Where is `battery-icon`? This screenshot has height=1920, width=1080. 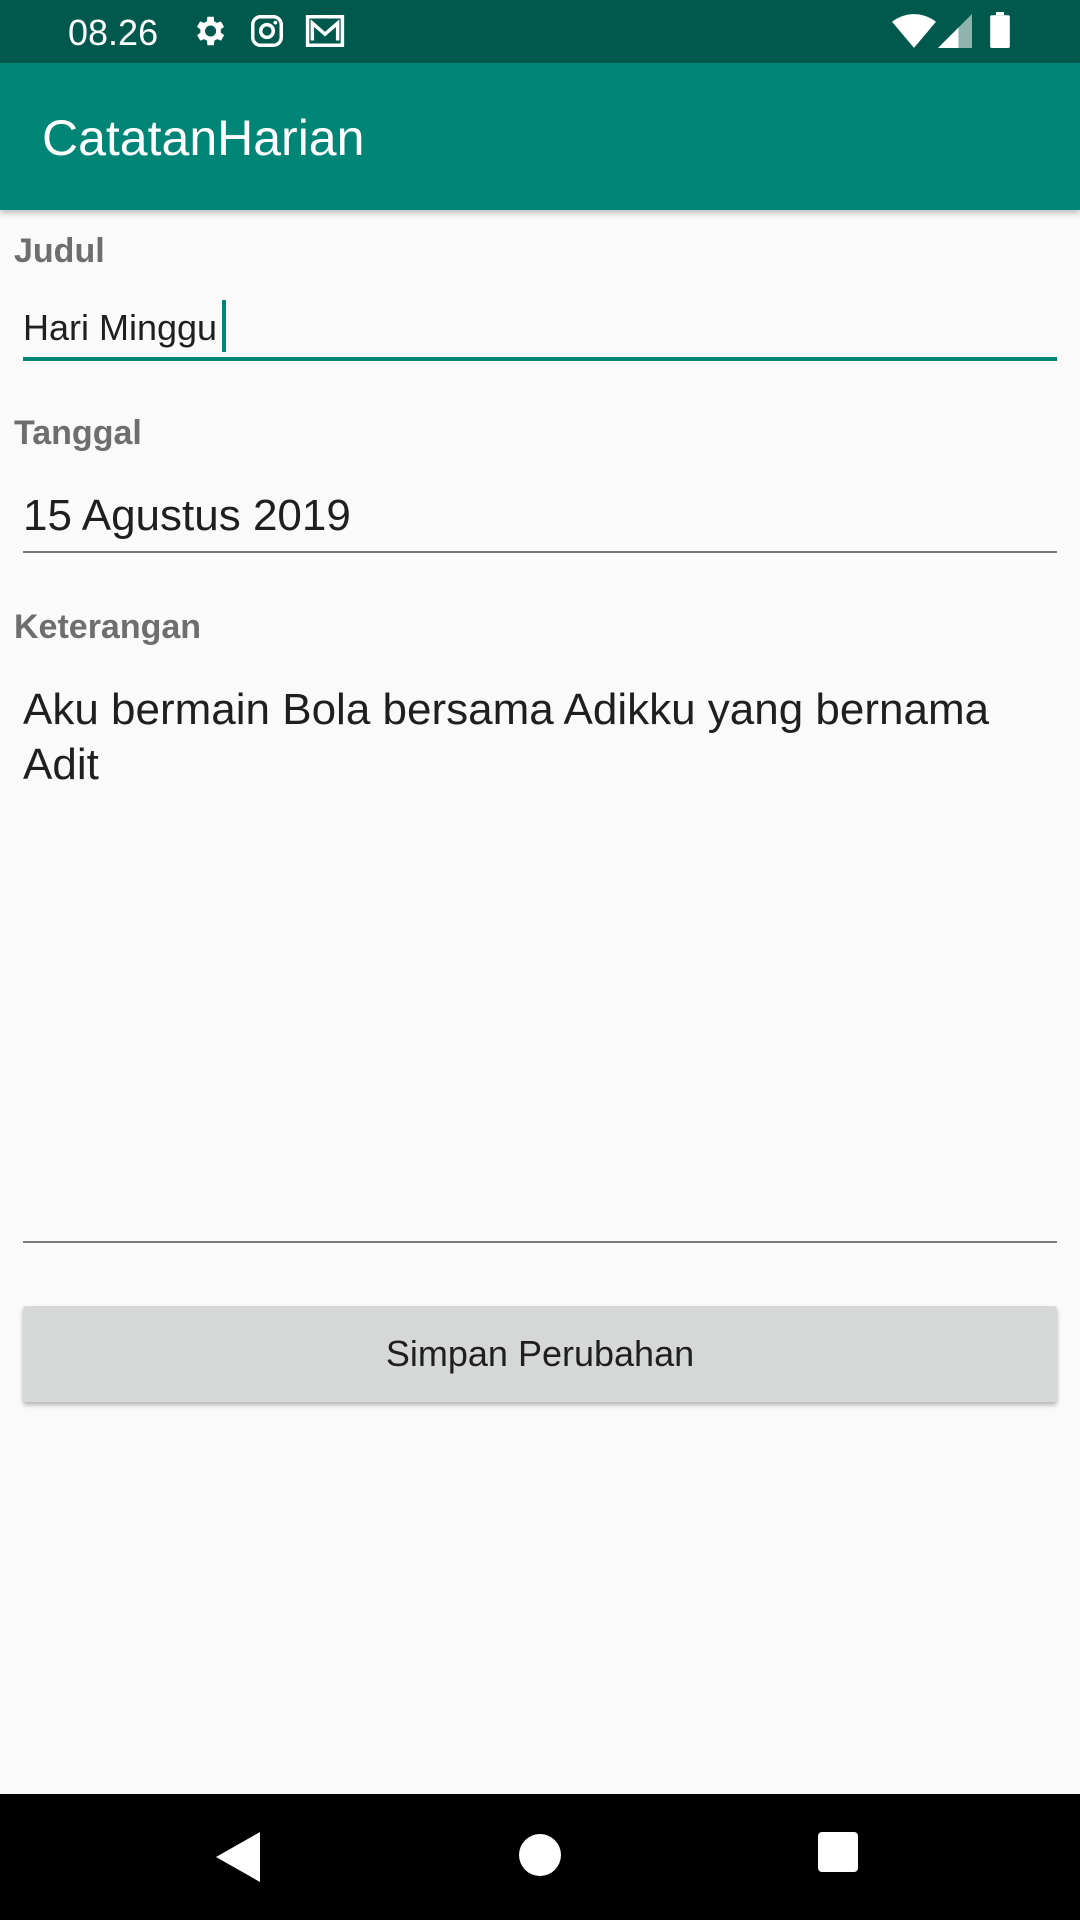 battery-icon is located at coordinates (1000, 32).